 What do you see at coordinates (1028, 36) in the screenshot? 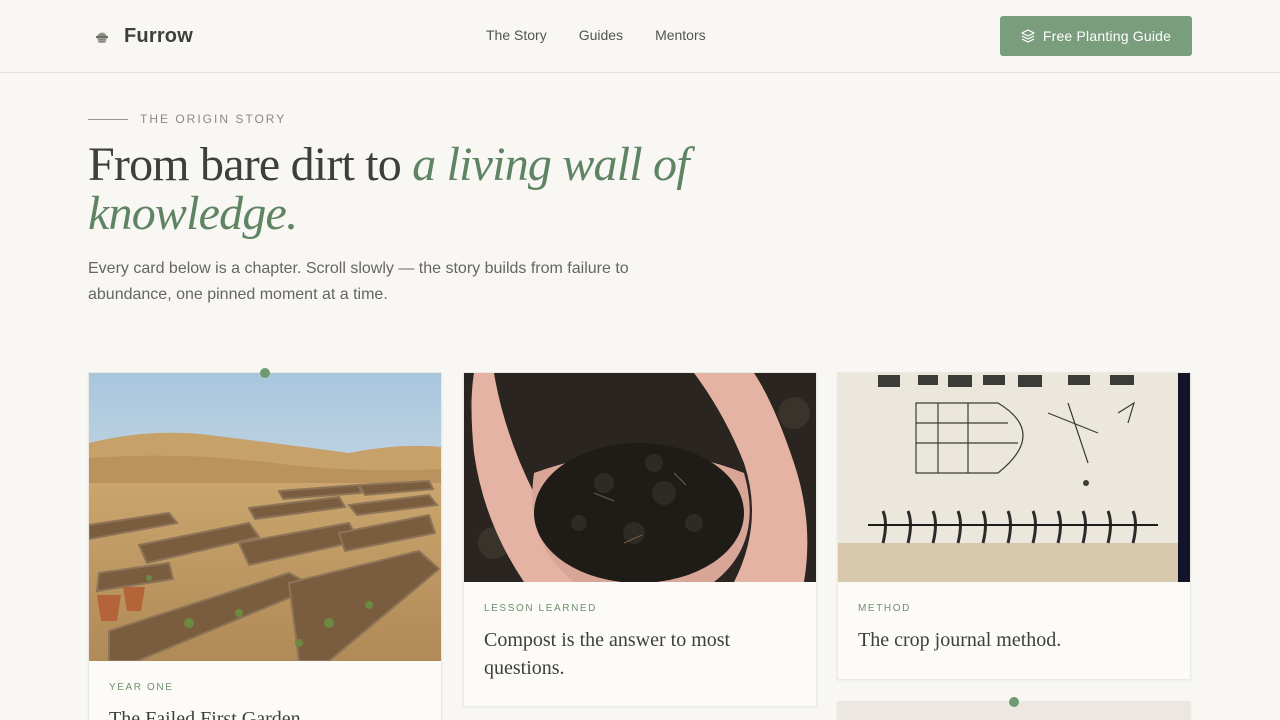
I see `layers-icon` at bounding box center [1028, 36].